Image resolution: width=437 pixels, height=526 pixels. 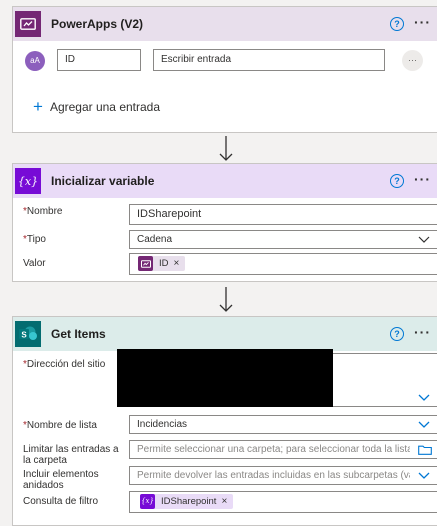 I want to click on token-label: IDSharepoint, so click(x=189, y=501).